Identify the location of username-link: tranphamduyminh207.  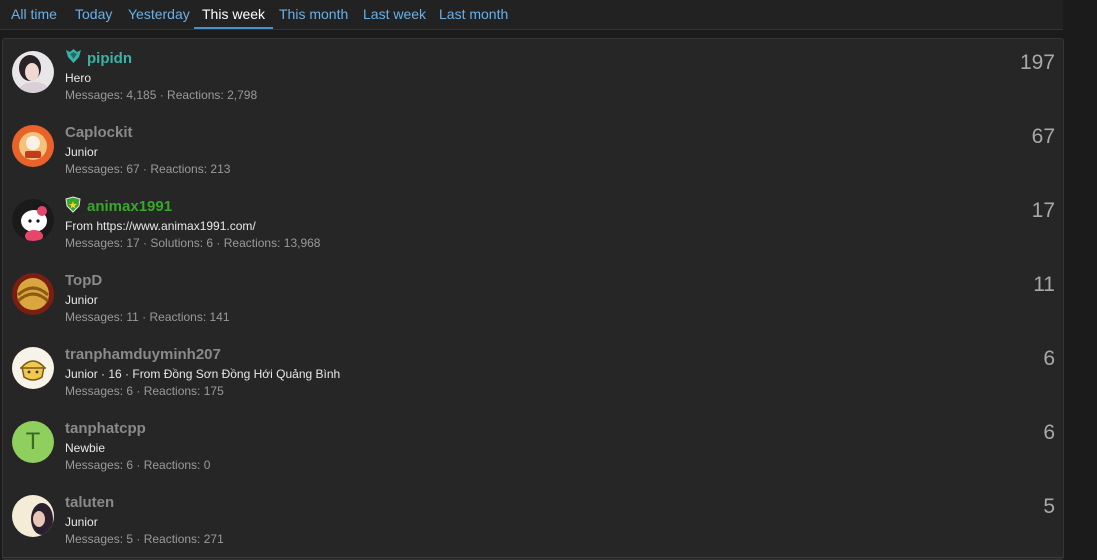
(143, 354).